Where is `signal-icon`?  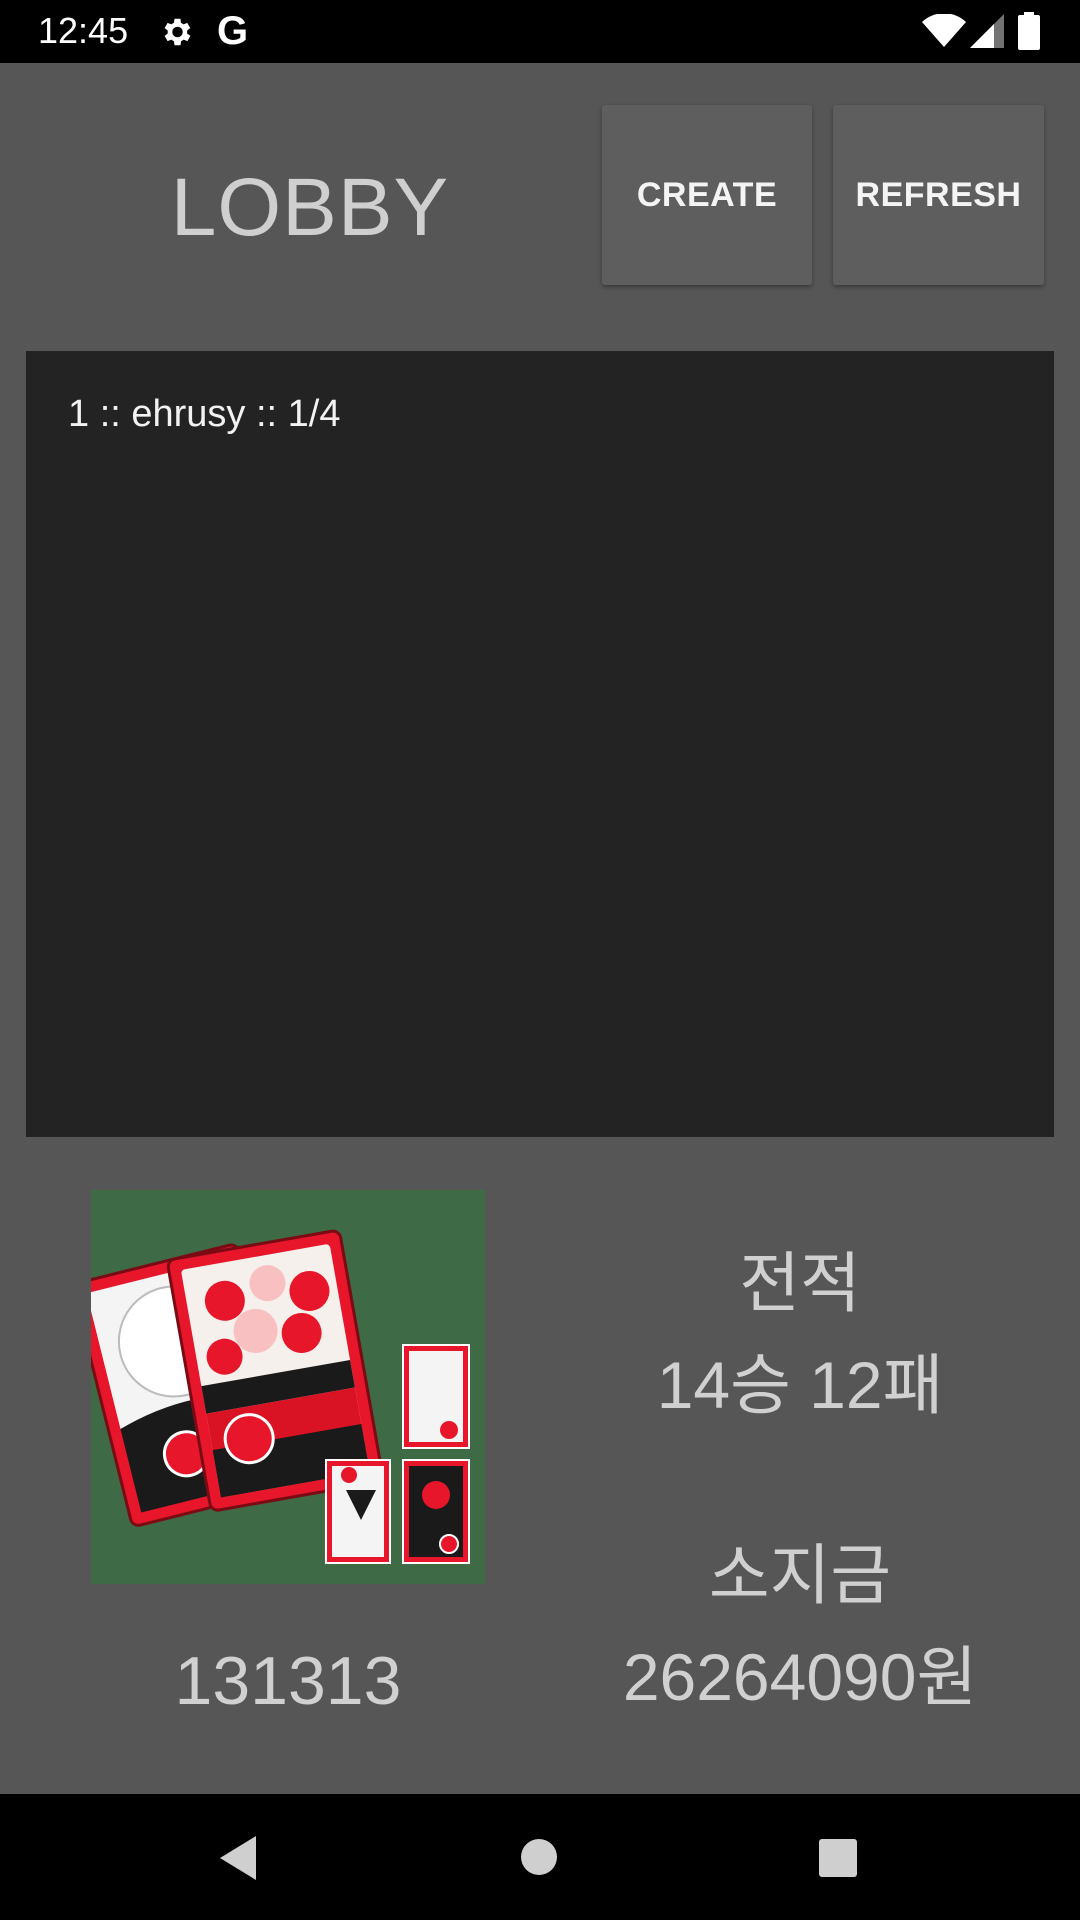 signal-icon is located at coordinates (987, 31).